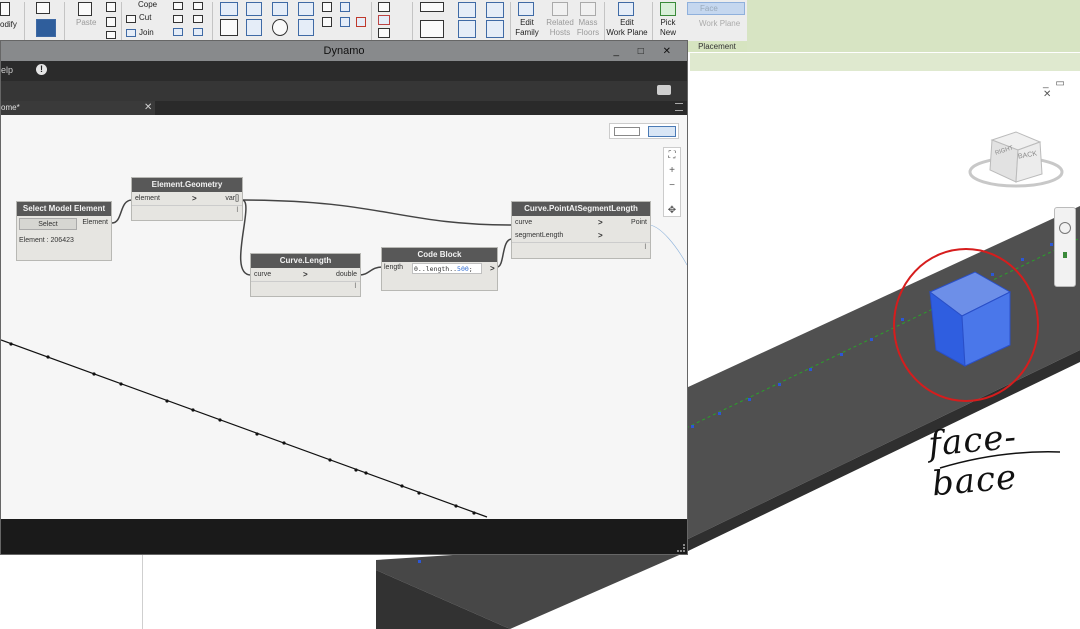  What do you see at coordinates (377, 212) in the screenshot?
I see `wire-geometry-to-pointatsegment` at bounding box center [377, 212].